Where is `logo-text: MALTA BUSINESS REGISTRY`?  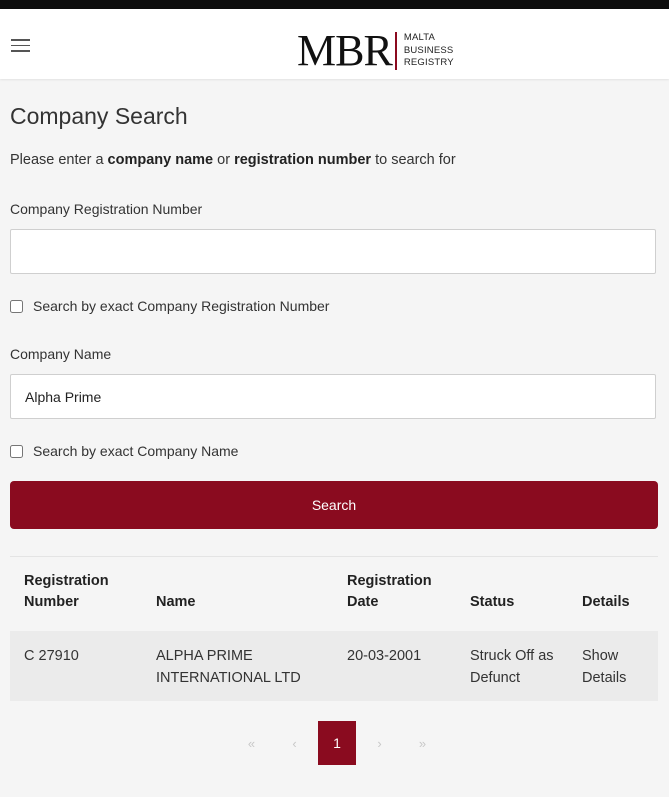
logo-text: MALTA BUSINESS REGISTRY is located at coordinates (428, 50).